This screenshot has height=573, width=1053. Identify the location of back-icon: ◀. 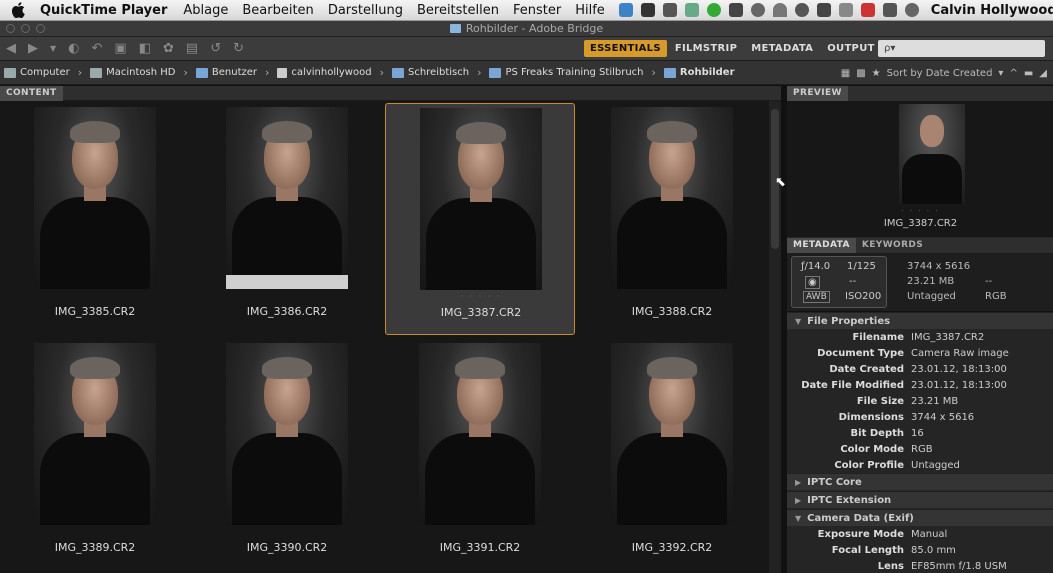
(11, 48).